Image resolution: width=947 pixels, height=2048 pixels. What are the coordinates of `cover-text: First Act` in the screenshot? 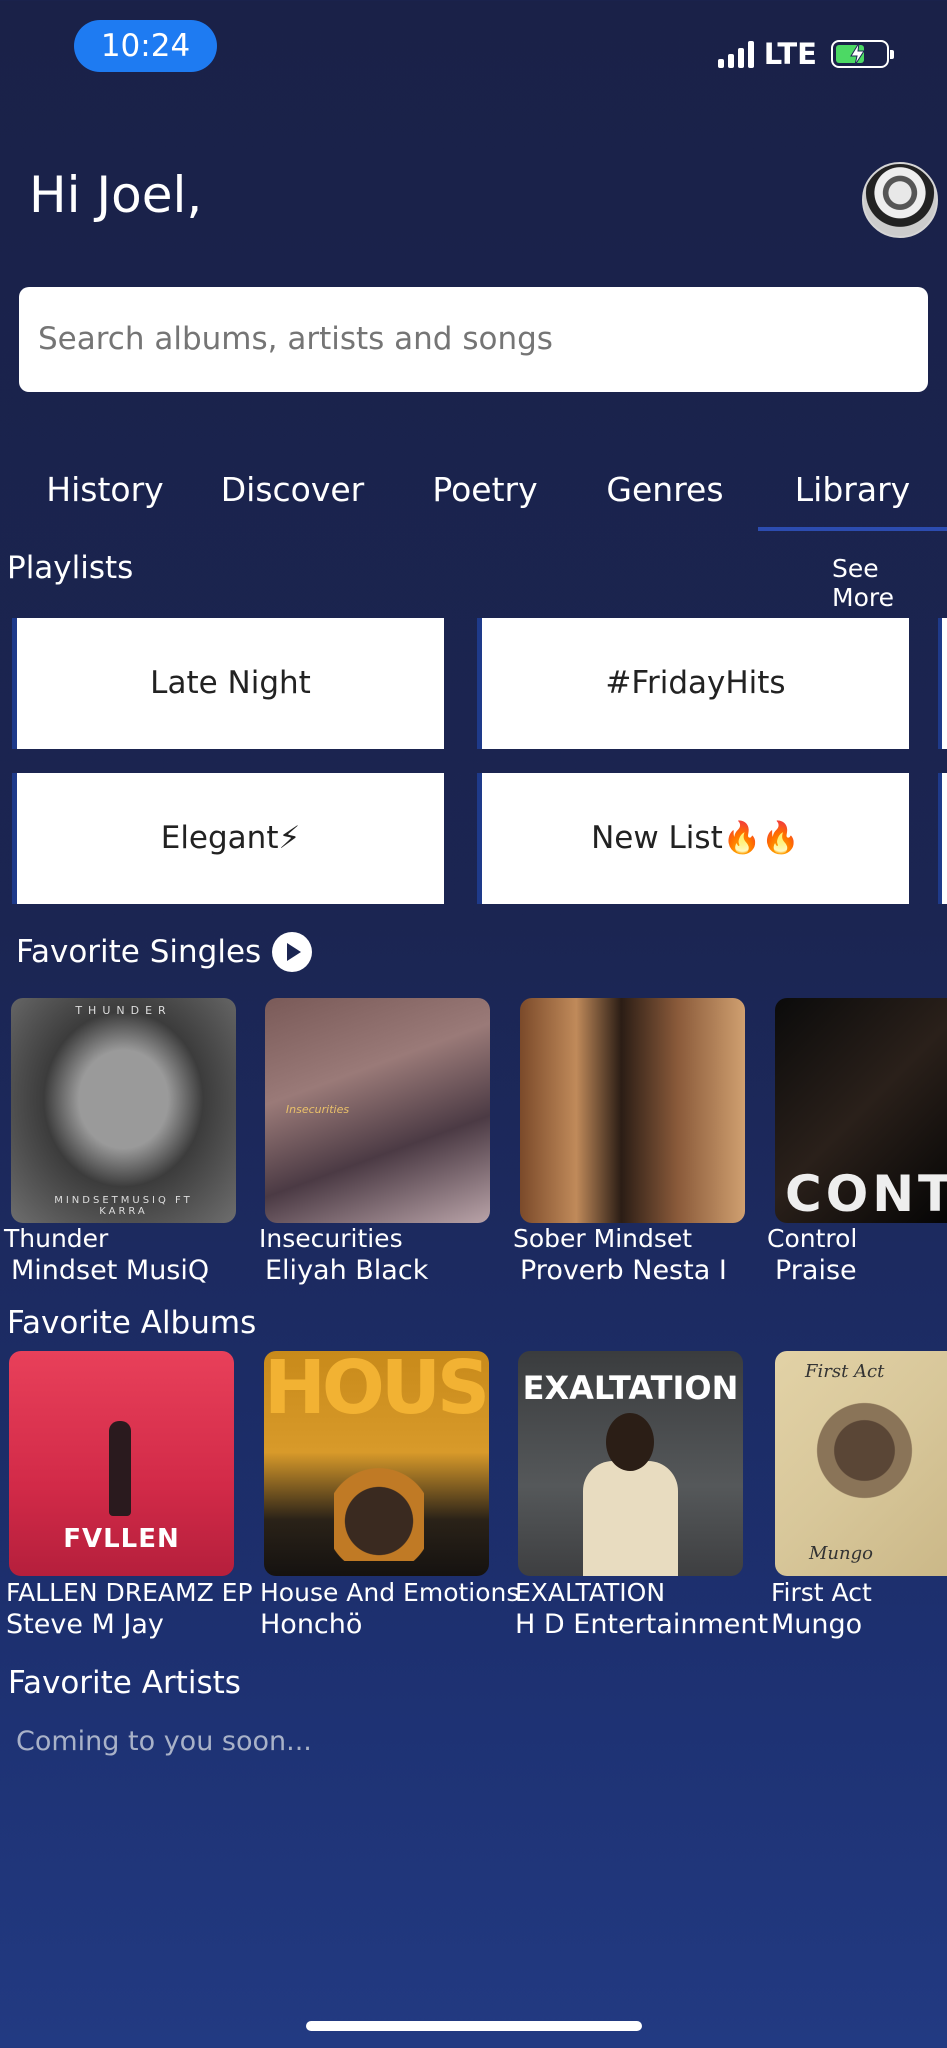 It's located at (845, 1371).